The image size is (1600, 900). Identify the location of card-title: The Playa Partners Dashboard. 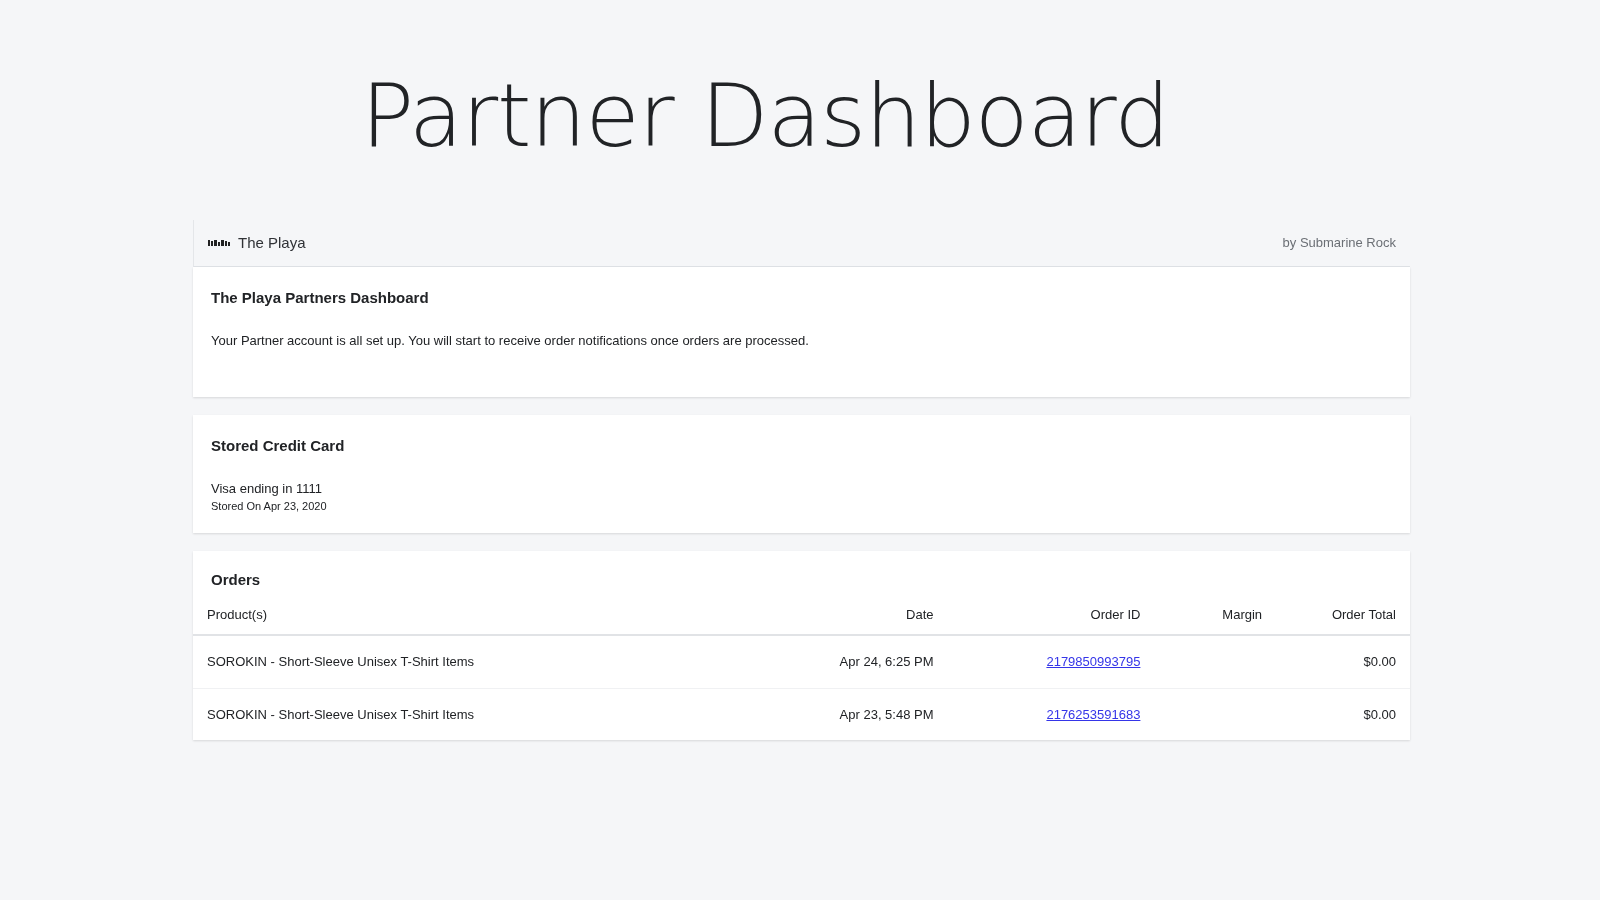
(320, 298).